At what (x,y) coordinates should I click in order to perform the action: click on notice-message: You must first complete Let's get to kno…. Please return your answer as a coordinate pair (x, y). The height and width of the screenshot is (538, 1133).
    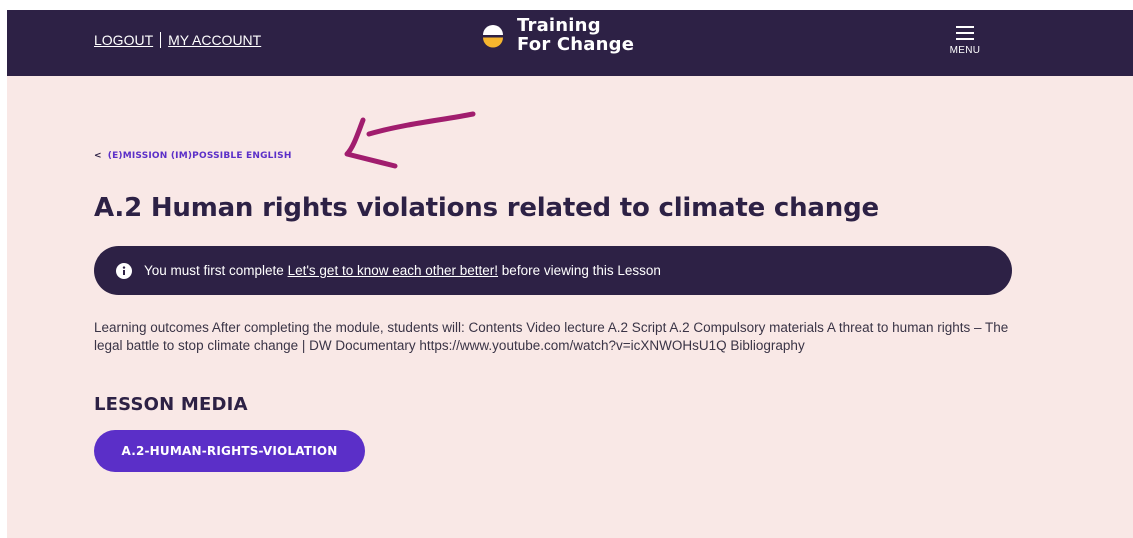
    Looking at the image, I should click on (402, 270).